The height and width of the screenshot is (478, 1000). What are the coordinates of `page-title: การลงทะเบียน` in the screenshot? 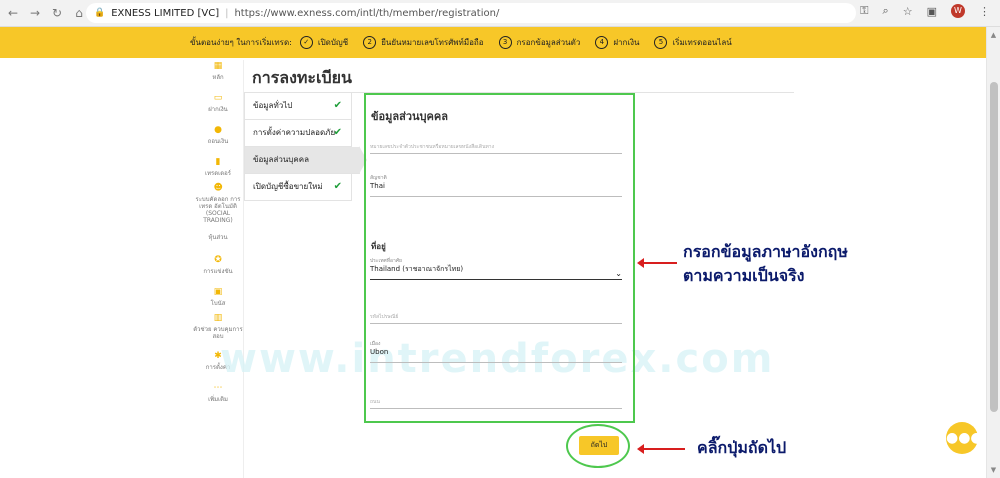 It's located at (302, 77).